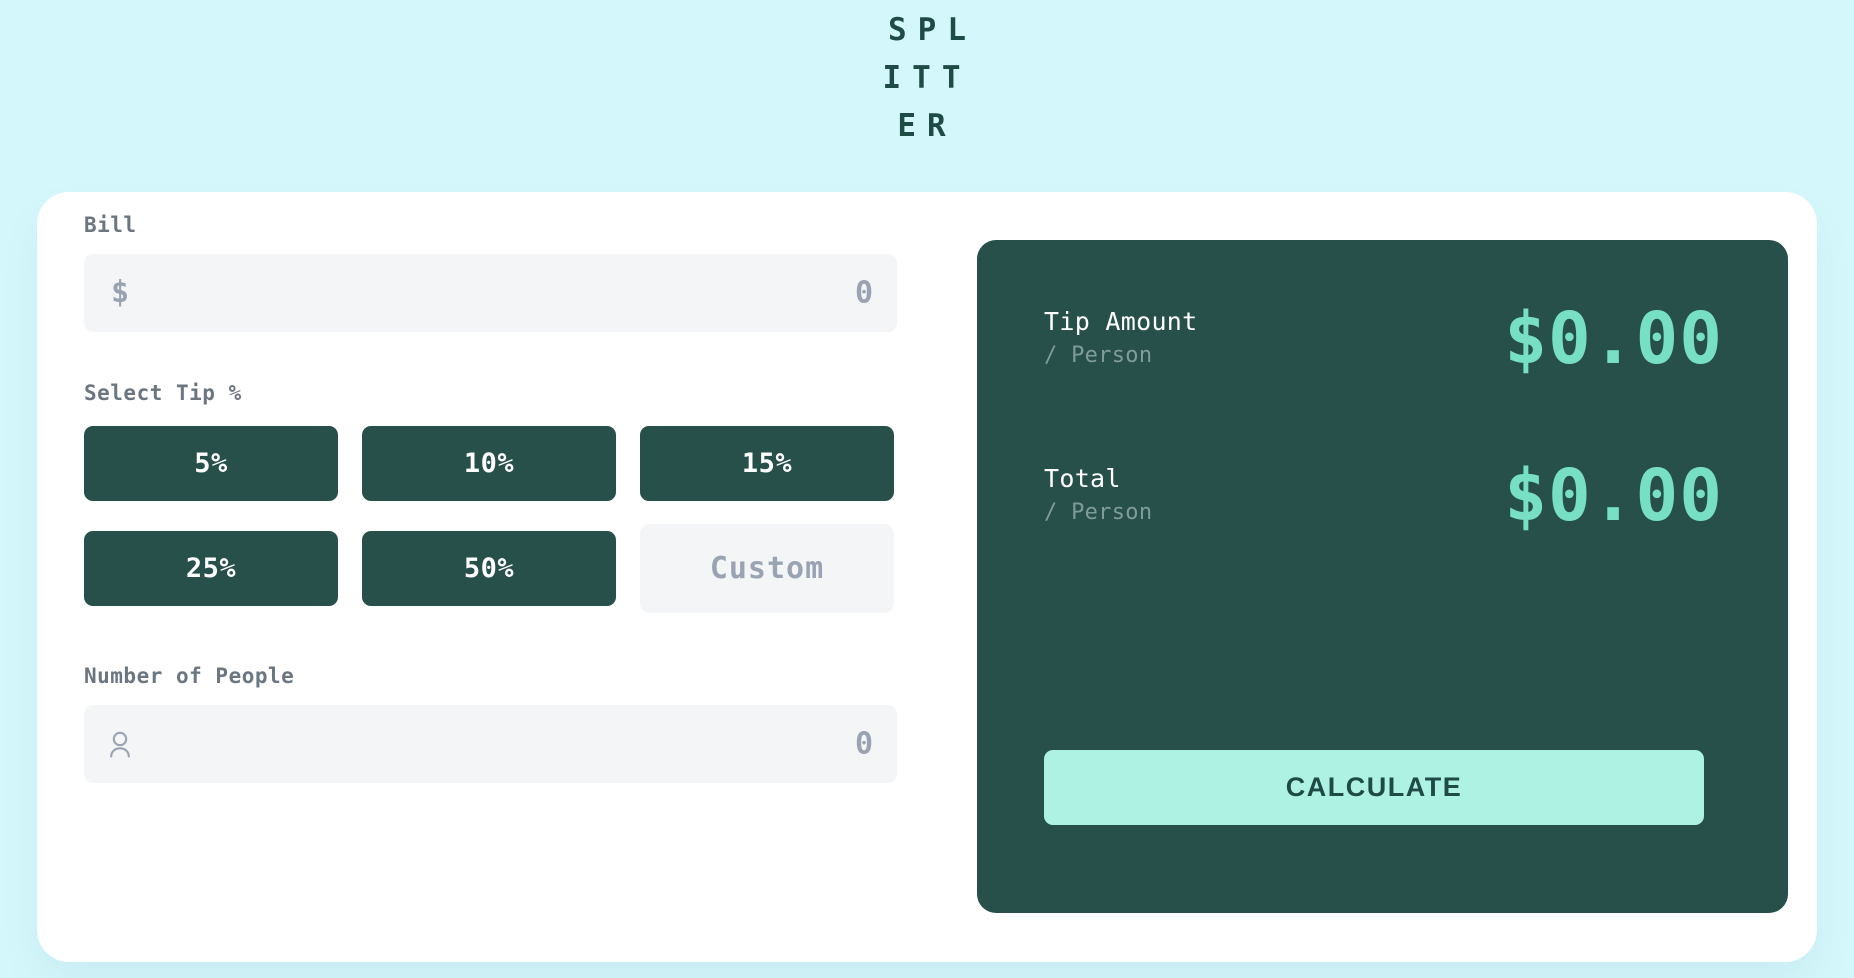  What do you see at coordinates (110, 225) in the screenshot?
I see `bill-label: Bill` at bounding box center [110, 225].